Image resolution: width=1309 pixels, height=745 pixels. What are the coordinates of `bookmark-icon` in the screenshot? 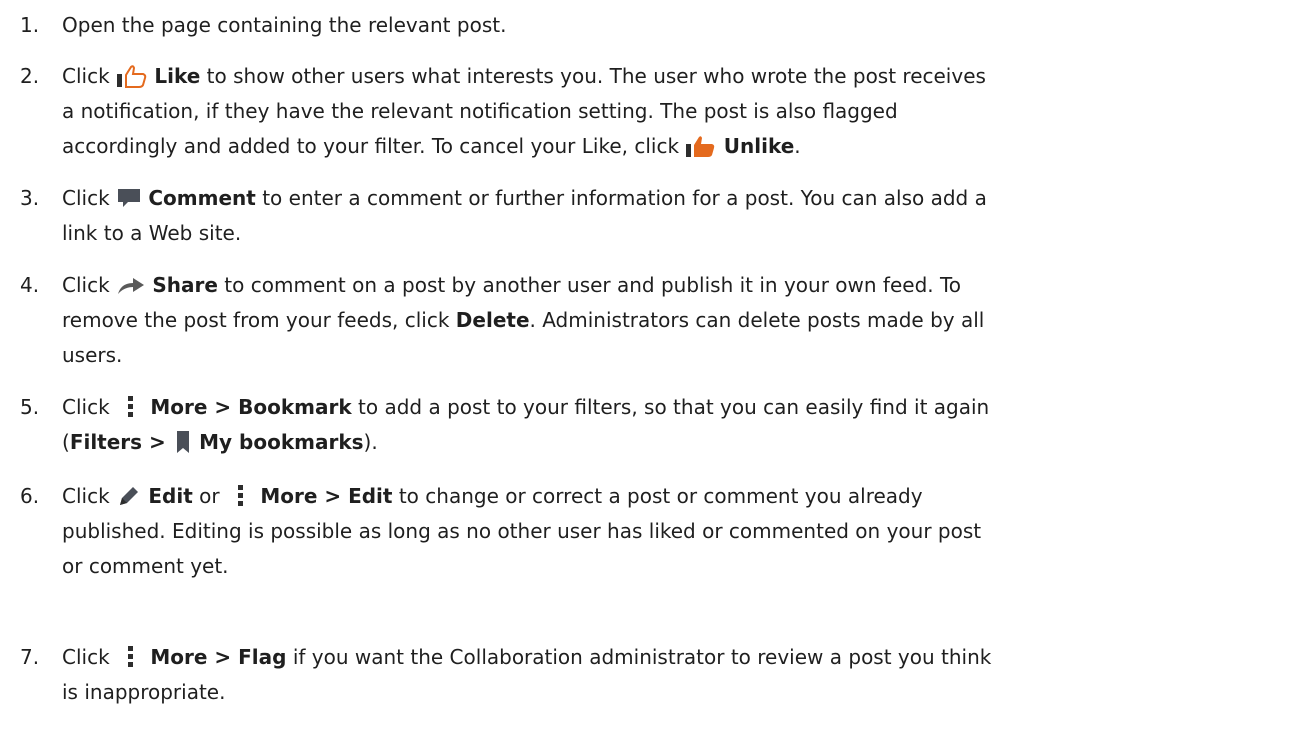 It's located at (183, 442).